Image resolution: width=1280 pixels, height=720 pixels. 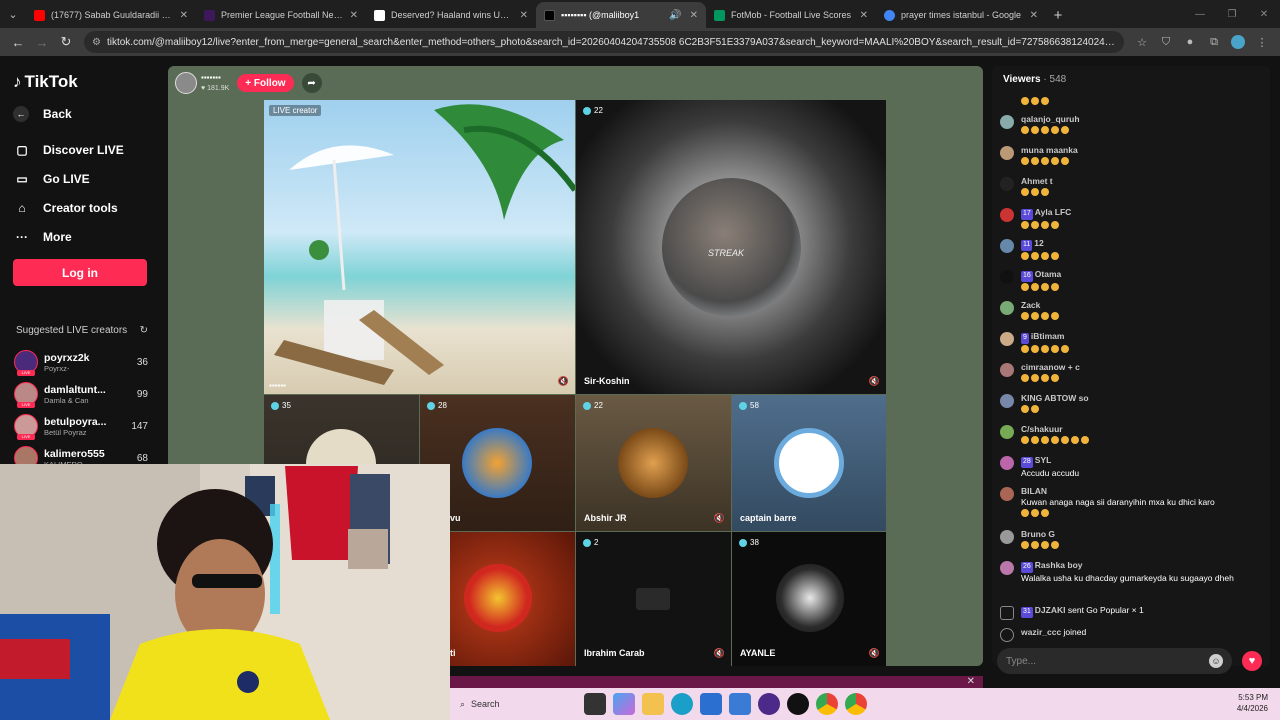 I want to click on sidebar-item-creator-tools: ⌂ Creator tools, so click(x=87, y=208).